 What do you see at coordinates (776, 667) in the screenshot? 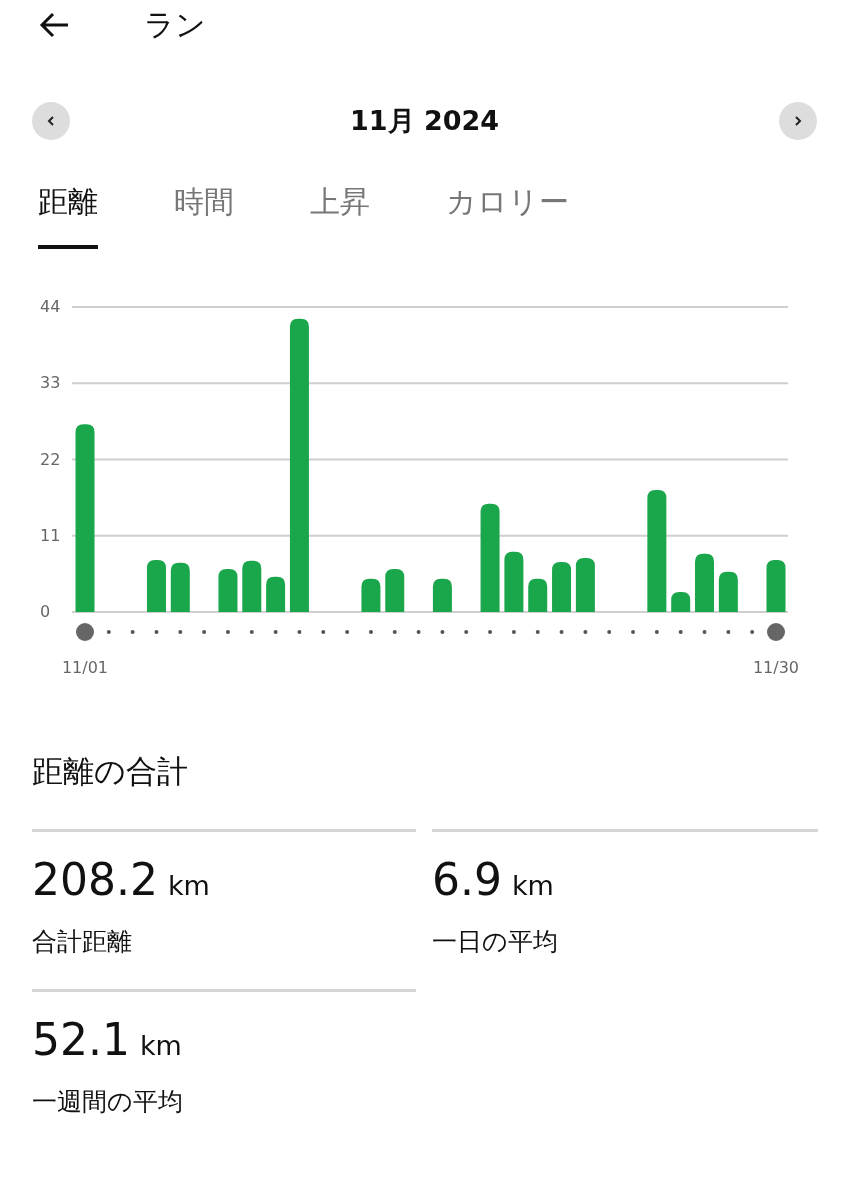
I see `x-axis-label: 11/30` at bounding box center [776, 667].